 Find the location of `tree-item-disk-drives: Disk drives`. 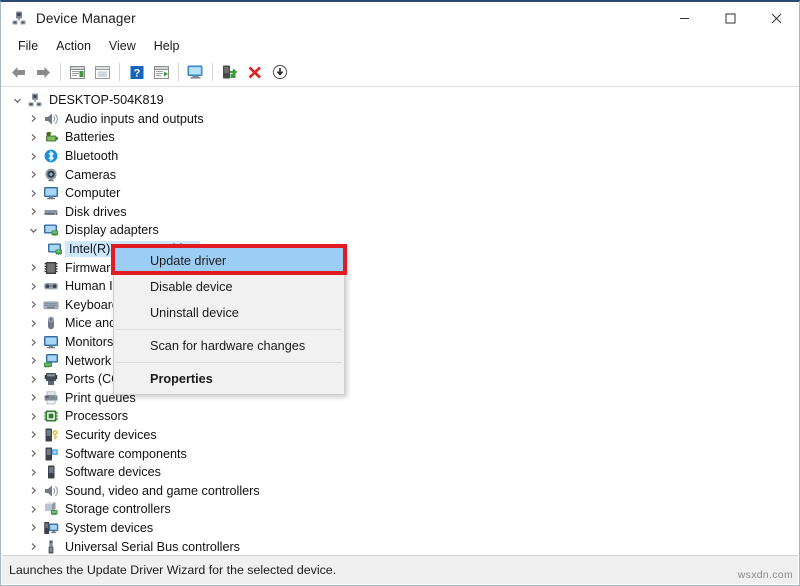

tree-item-disk-drives: Disk drives is located at coordinates (400, 212).